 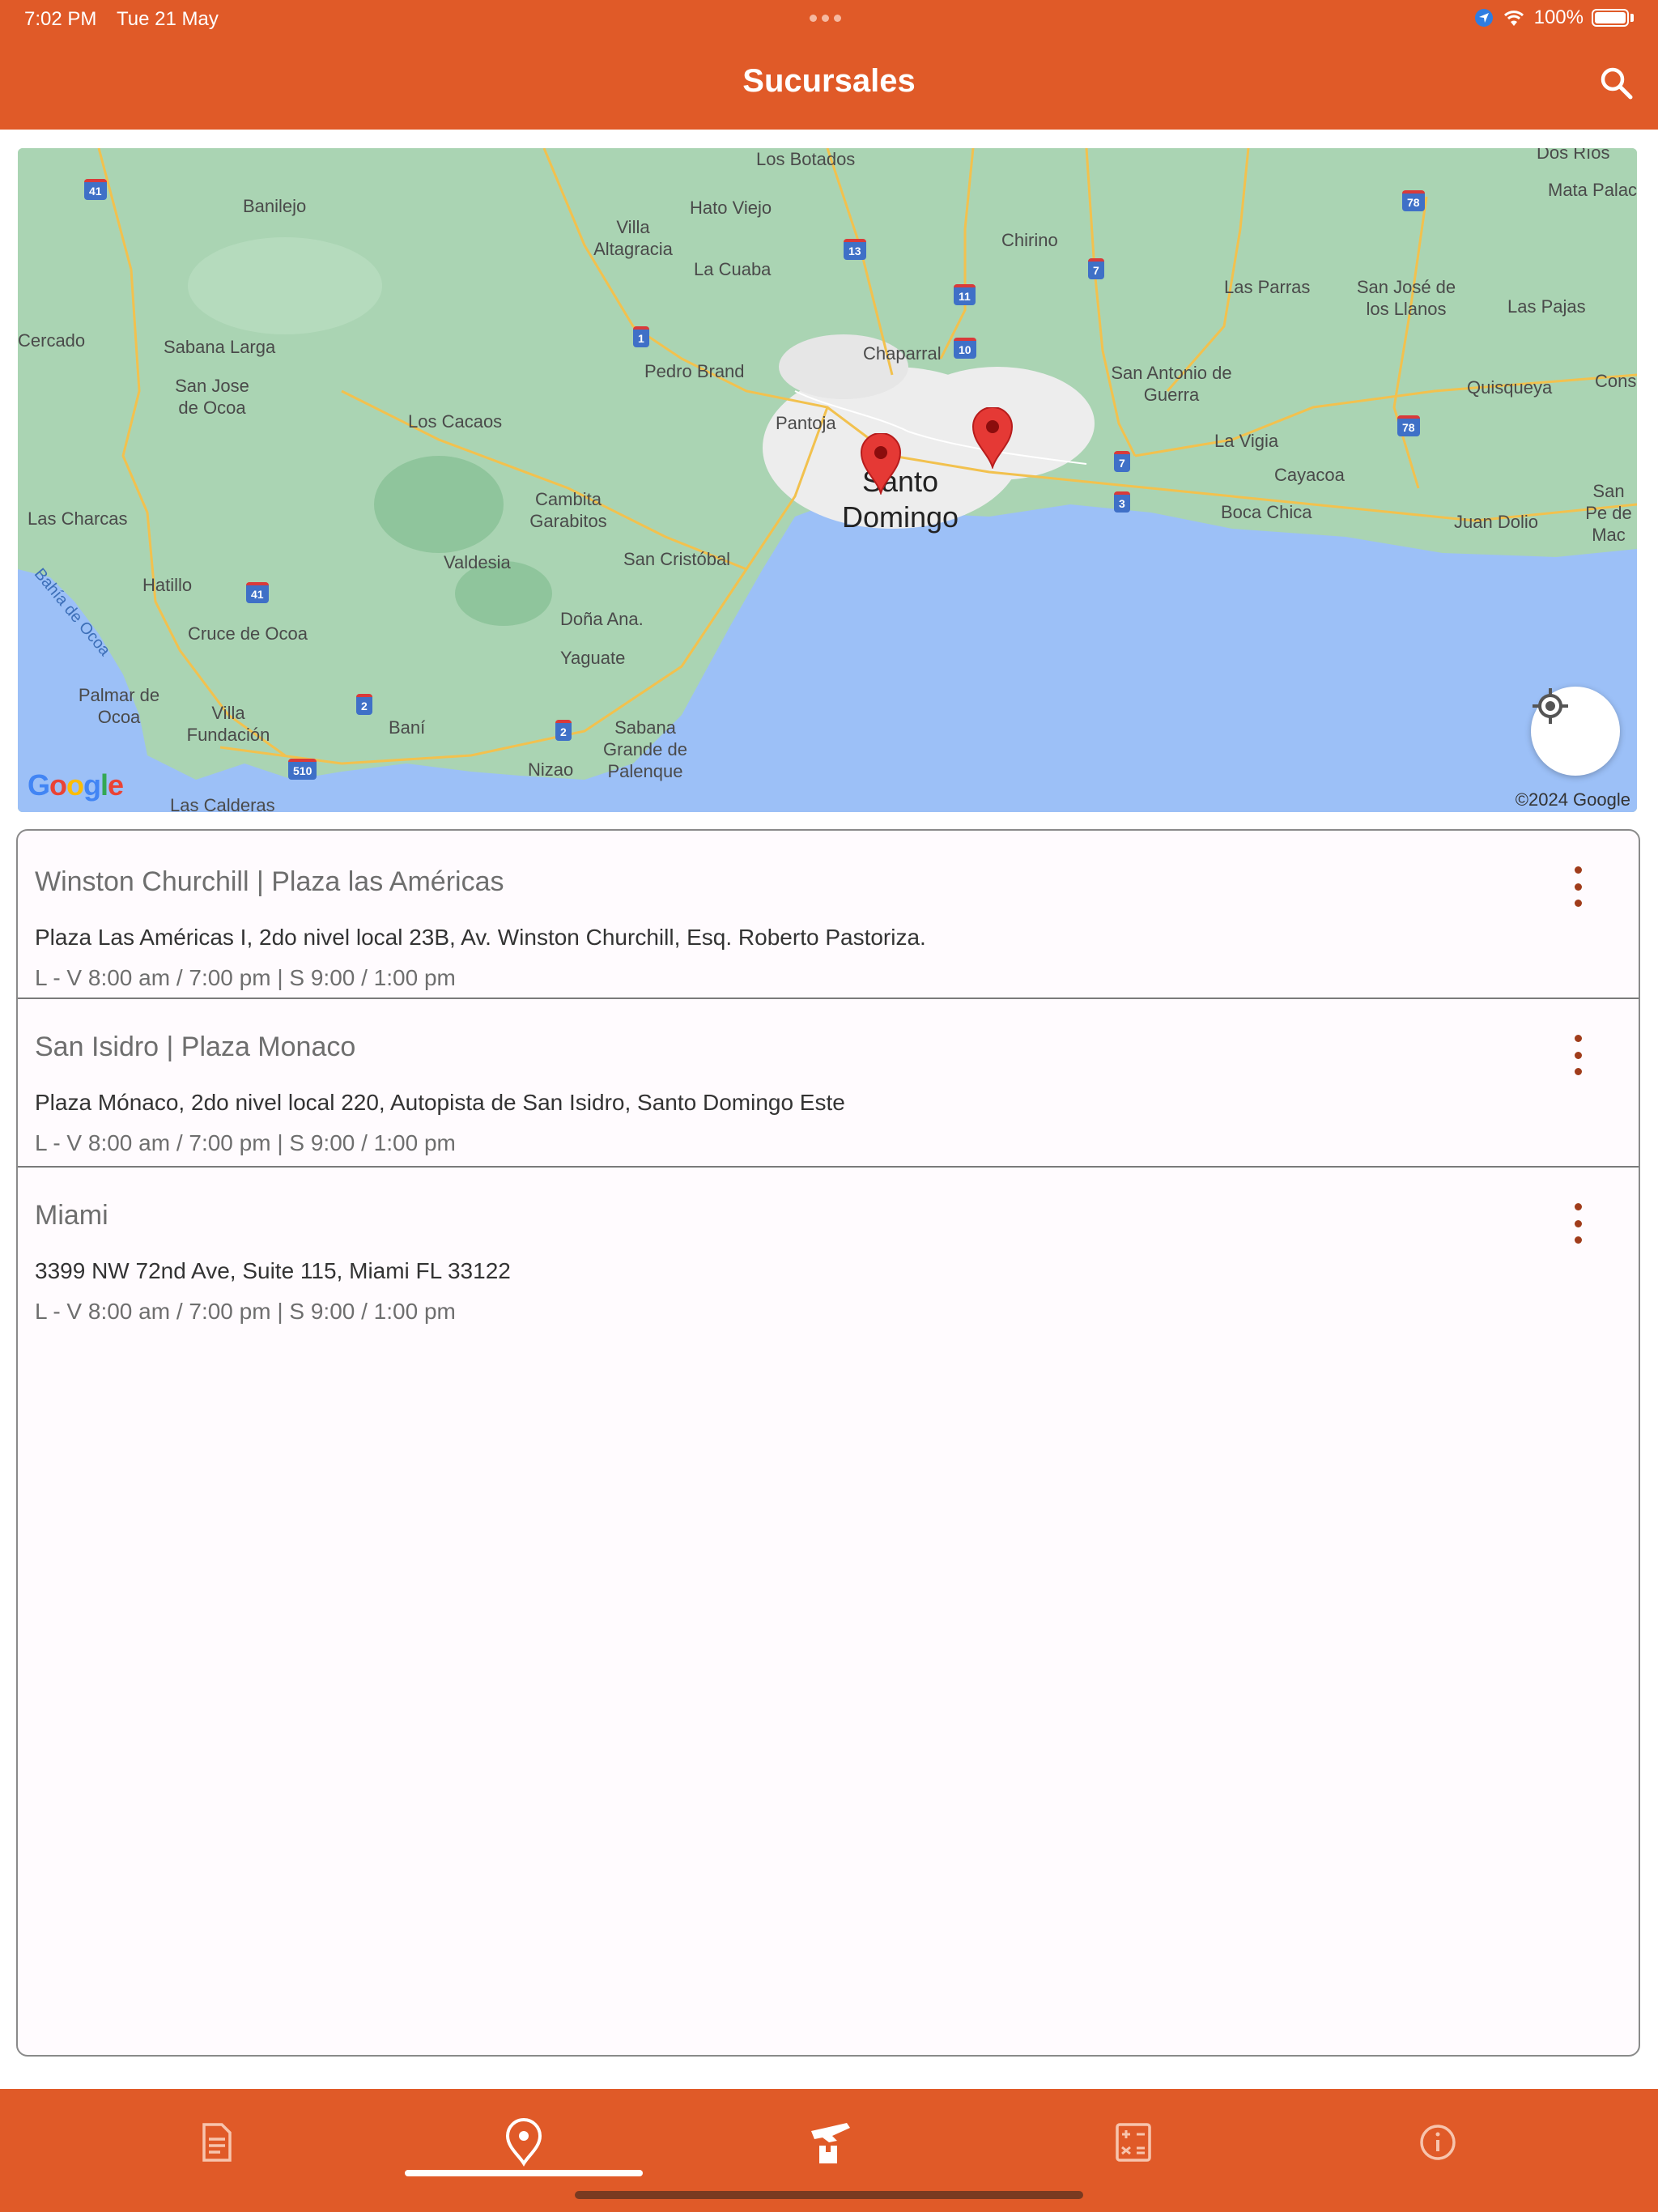 I want to click on map-label: Mata Palac, so click(x=1592, y=190).